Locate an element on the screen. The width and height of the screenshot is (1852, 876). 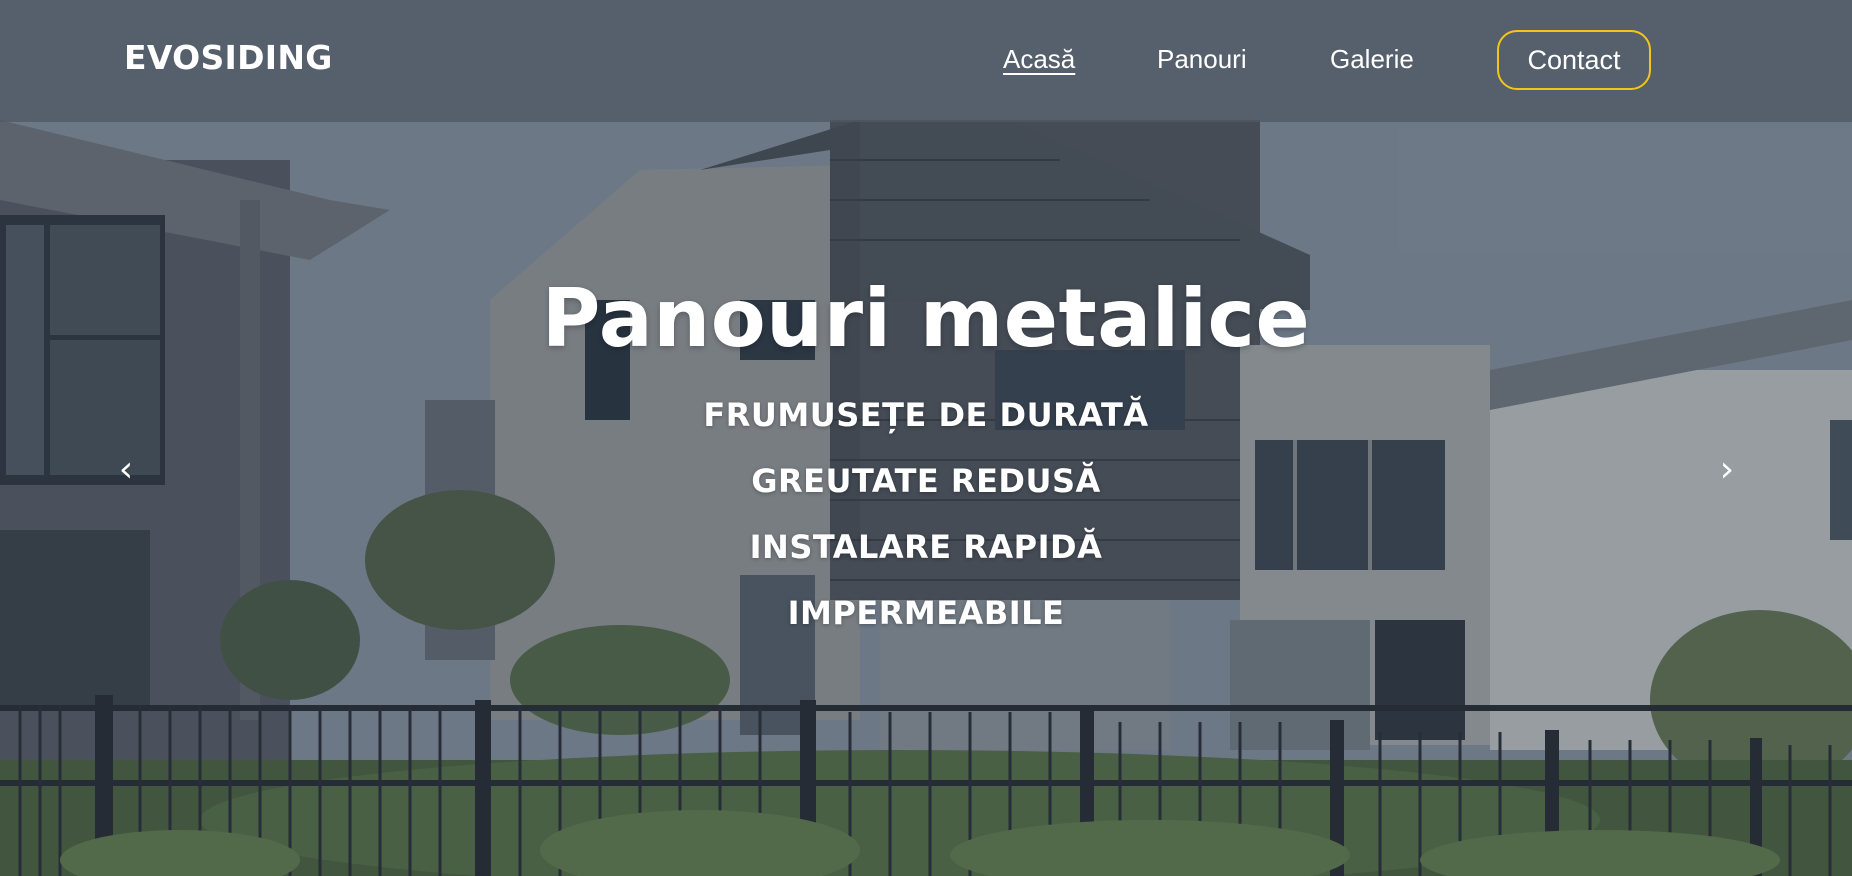
feature-item: FRUMUSEȚE DE DURATĂ is located at coordinates (926, 415).